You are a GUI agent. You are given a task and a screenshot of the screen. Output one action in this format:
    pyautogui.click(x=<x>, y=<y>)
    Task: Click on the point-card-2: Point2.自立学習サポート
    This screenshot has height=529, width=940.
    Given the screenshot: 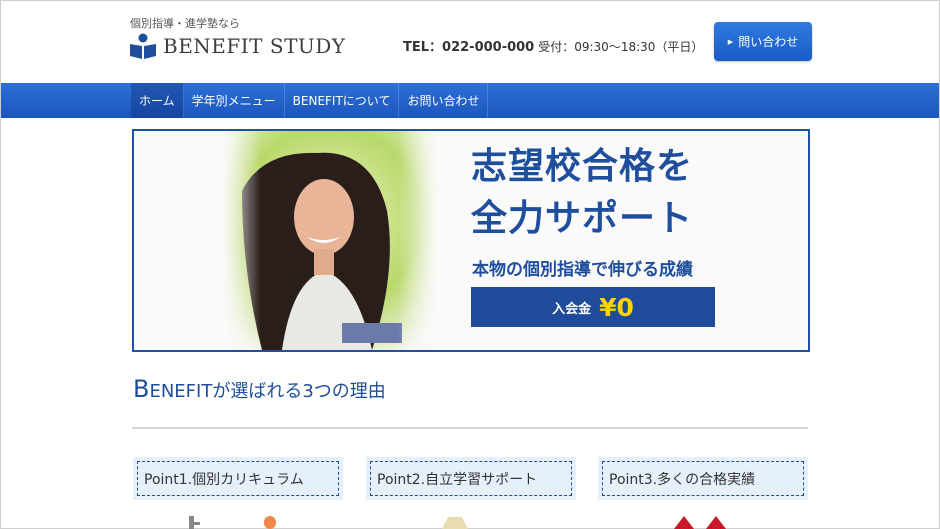 What is the action you would take?
    pyautogui.click(x=471, y=478)
    